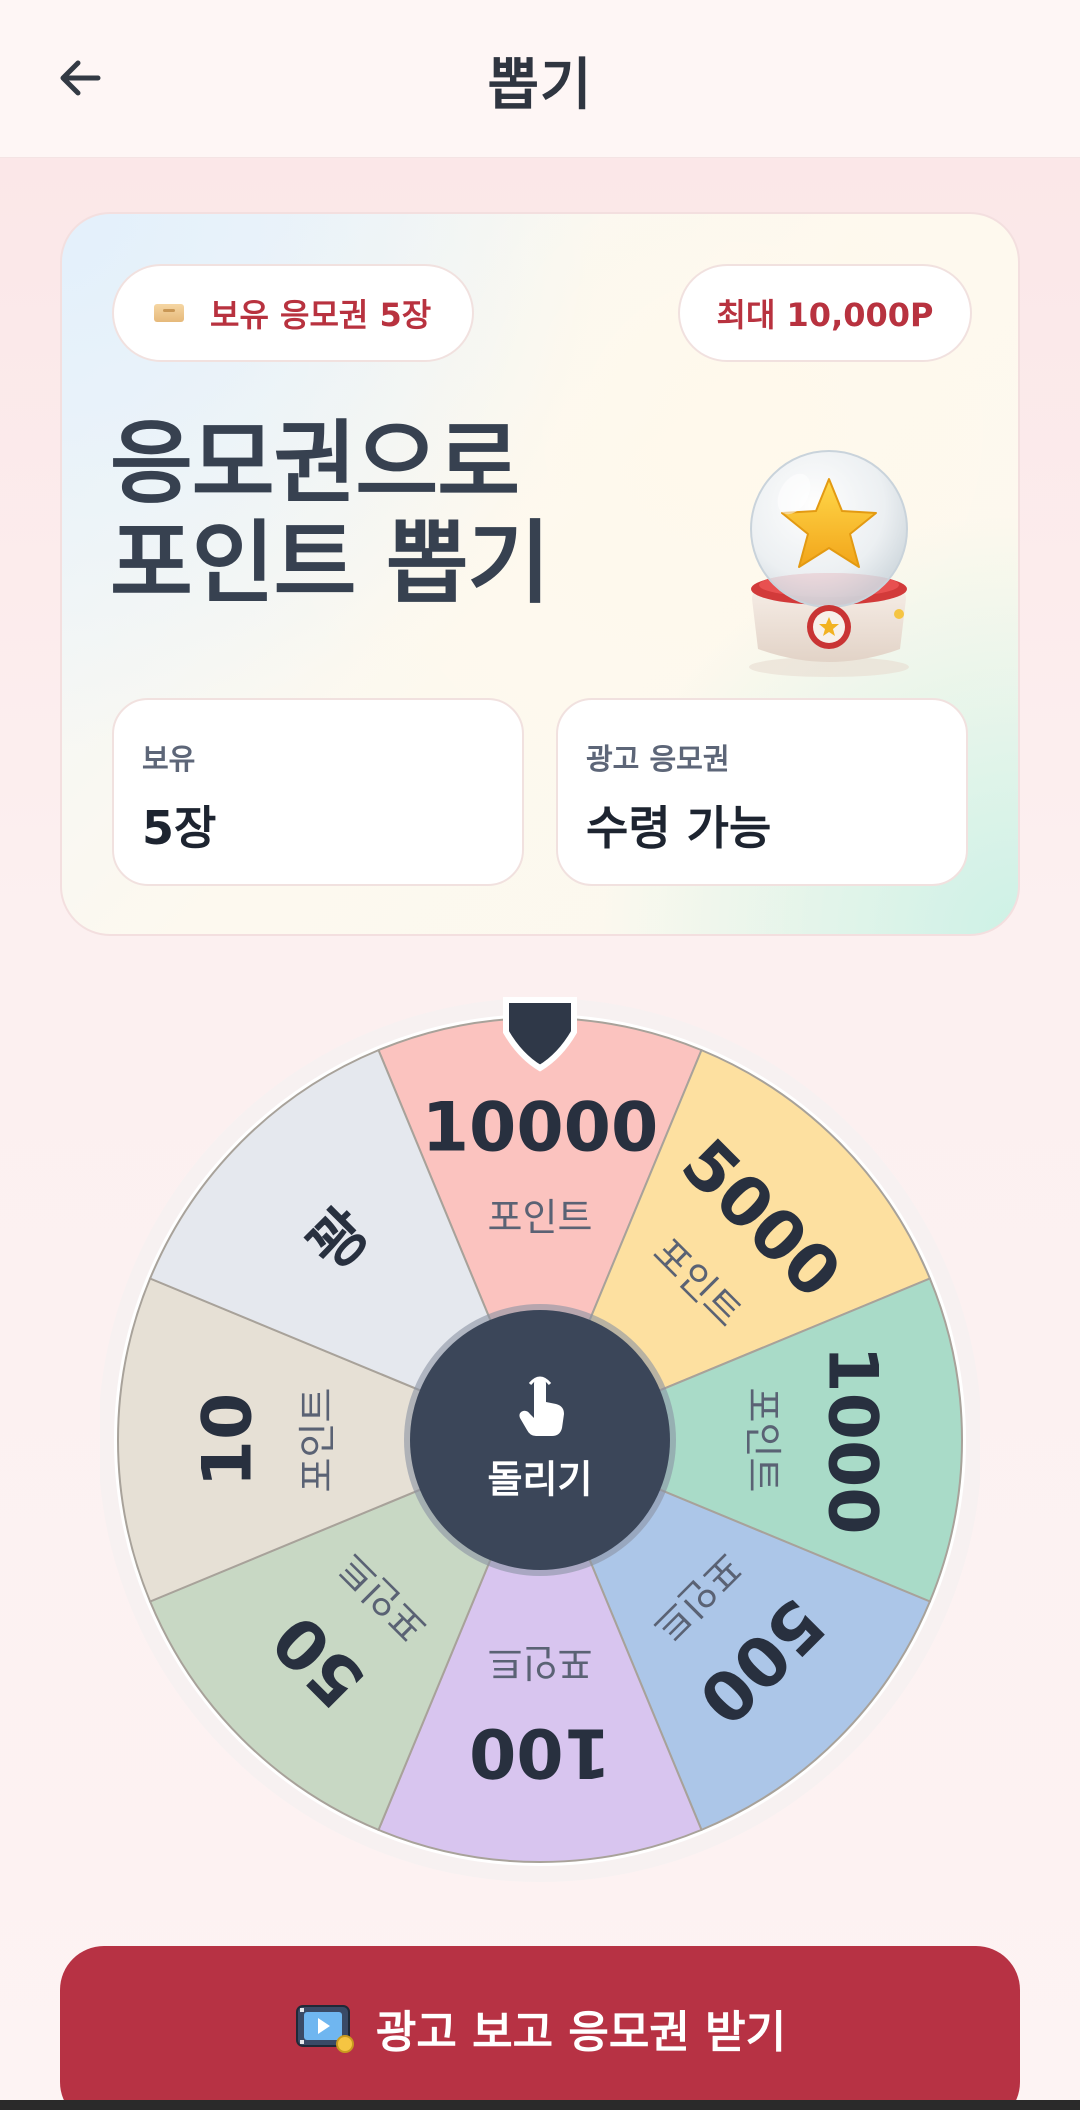 Image resolution: width=1080 pixels, height=2110 pixels. I want to click on hero-title-line-2: 포인트 뽑기, so click(330, 563).